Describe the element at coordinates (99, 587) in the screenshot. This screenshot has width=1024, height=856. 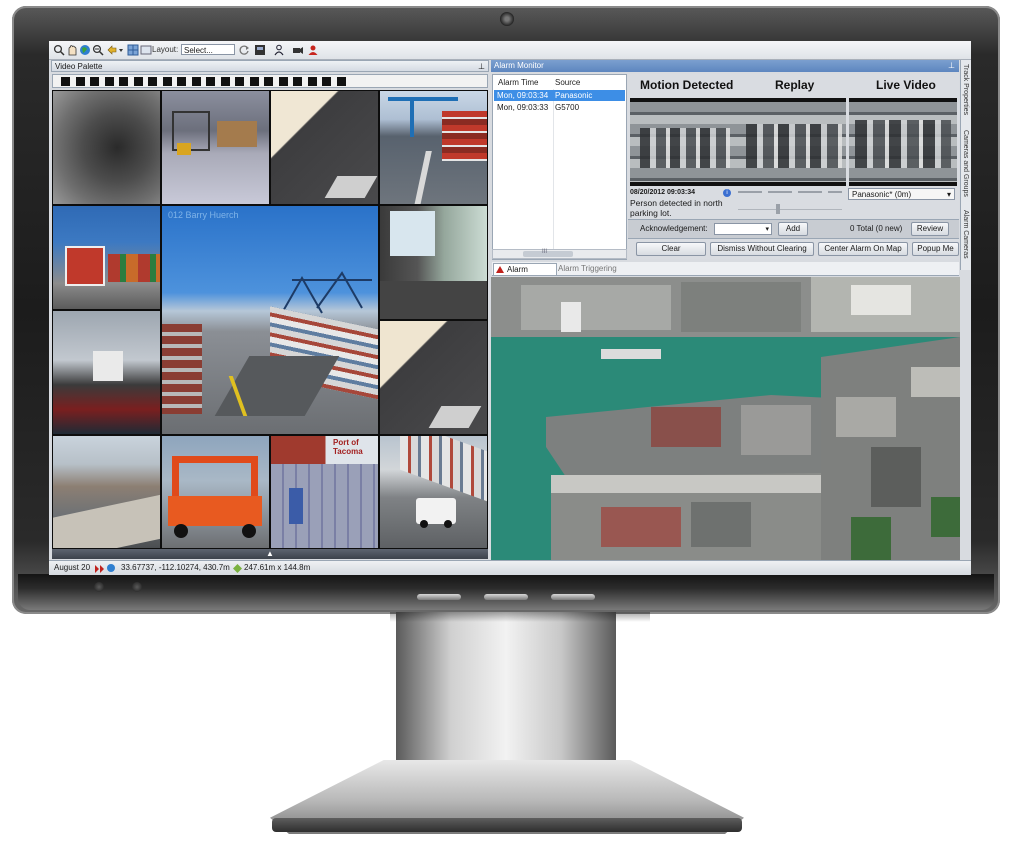
I see `power-led` at that location.